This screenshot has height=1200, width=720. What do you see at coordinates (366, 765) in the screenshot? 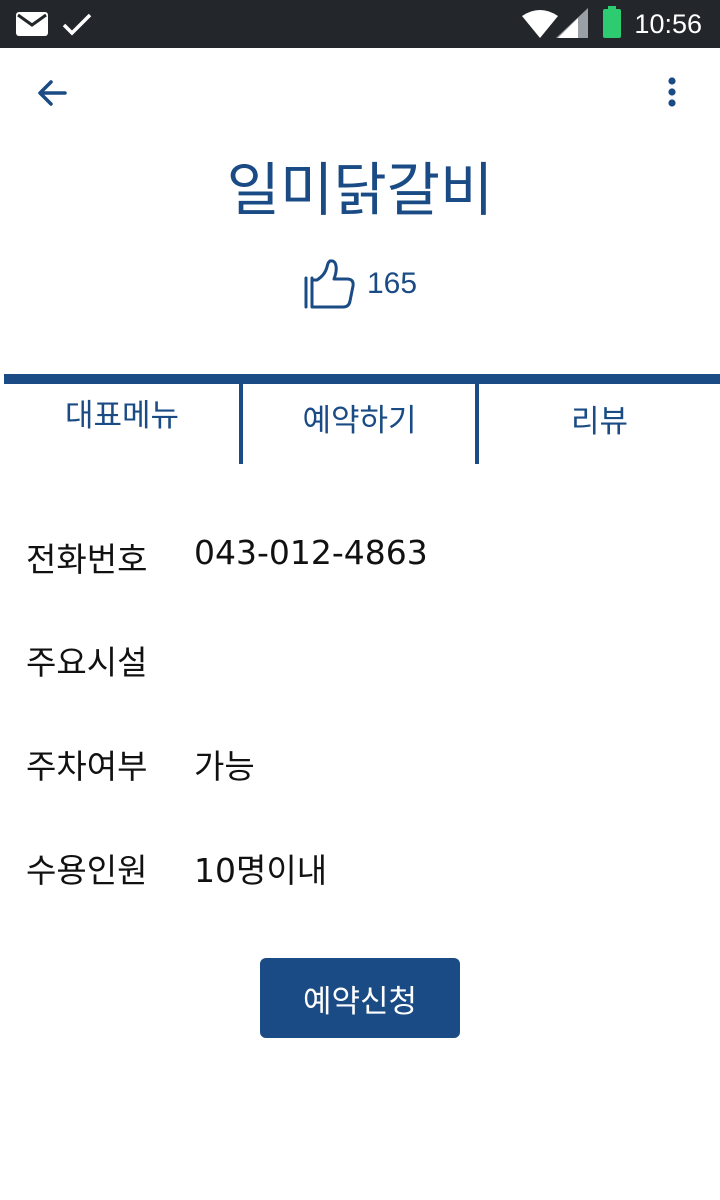
I see `info-row-parking: 주차여부 가능` at bounding box center [366, 765].